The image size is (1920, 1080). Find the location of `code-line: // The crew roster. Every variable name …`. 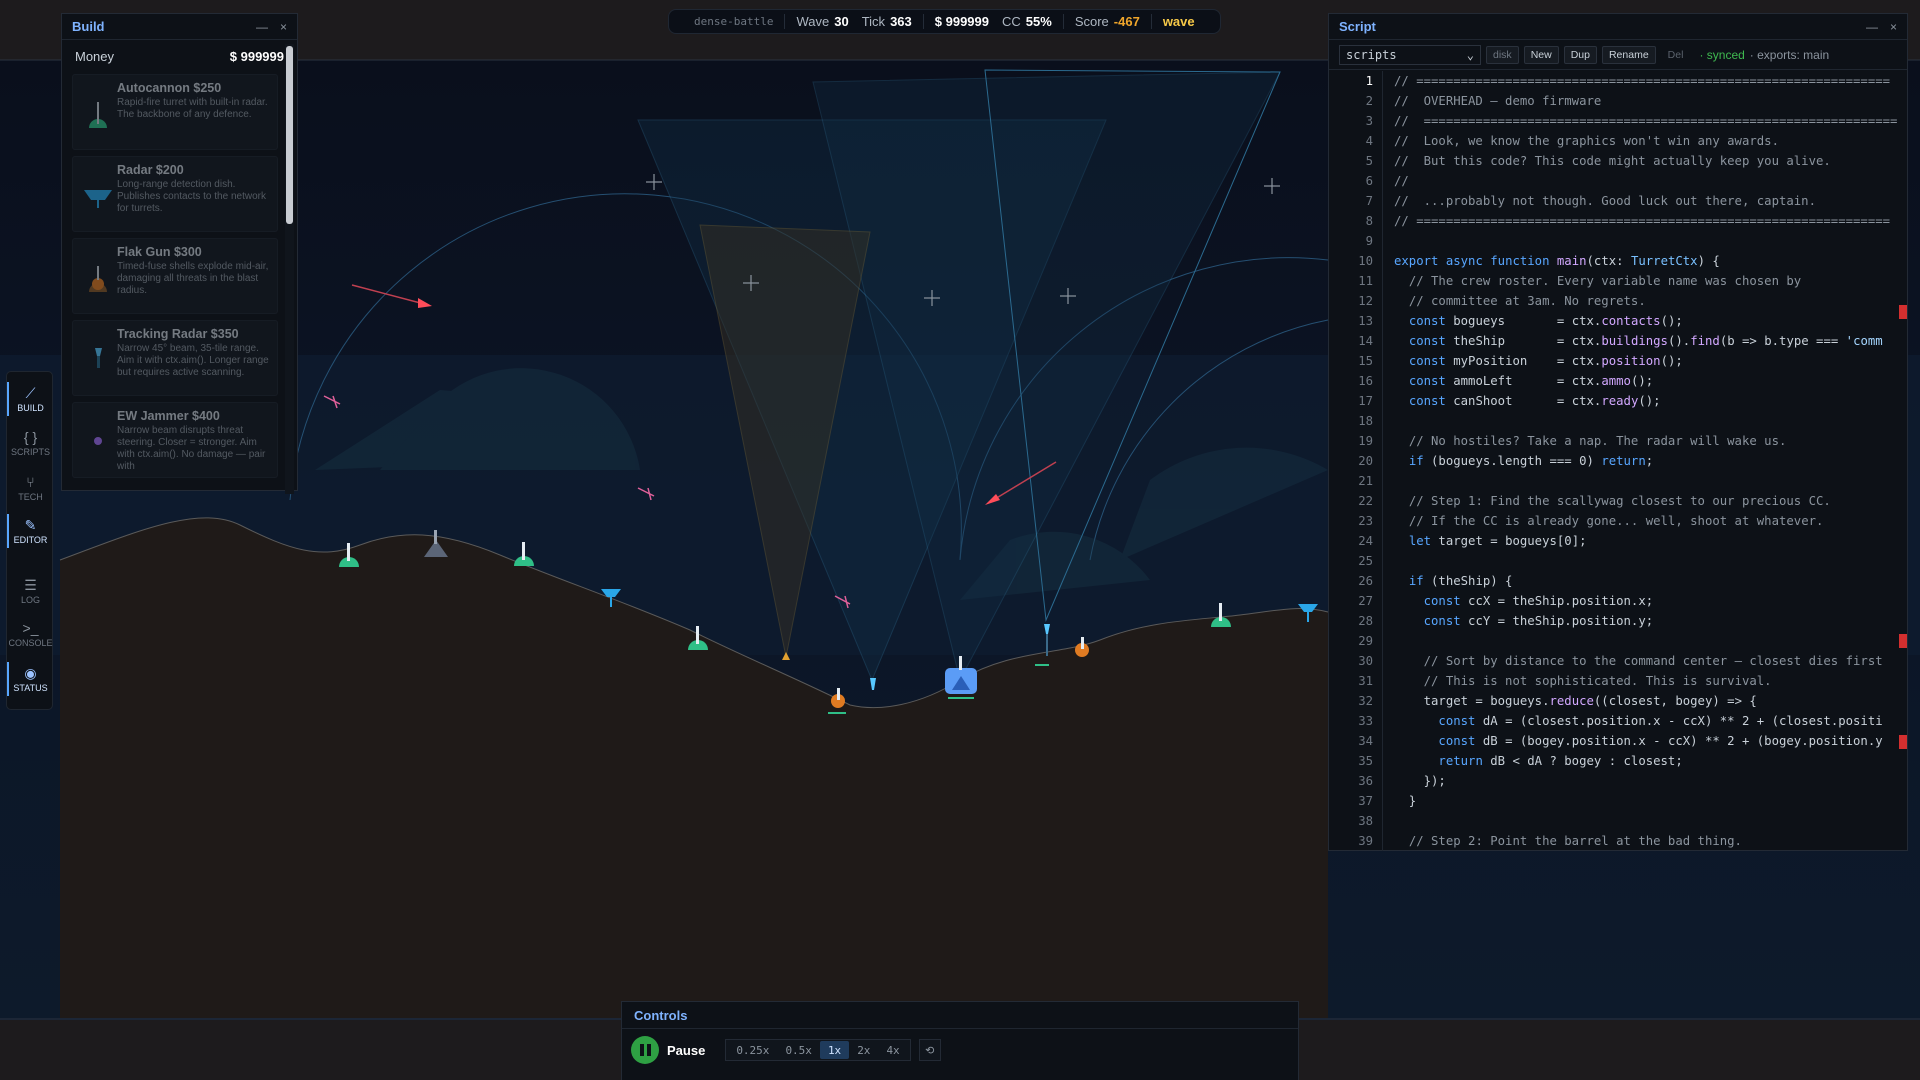

code-line: // The crew roster. Every variable name … is located at coordinates (1650, 281).